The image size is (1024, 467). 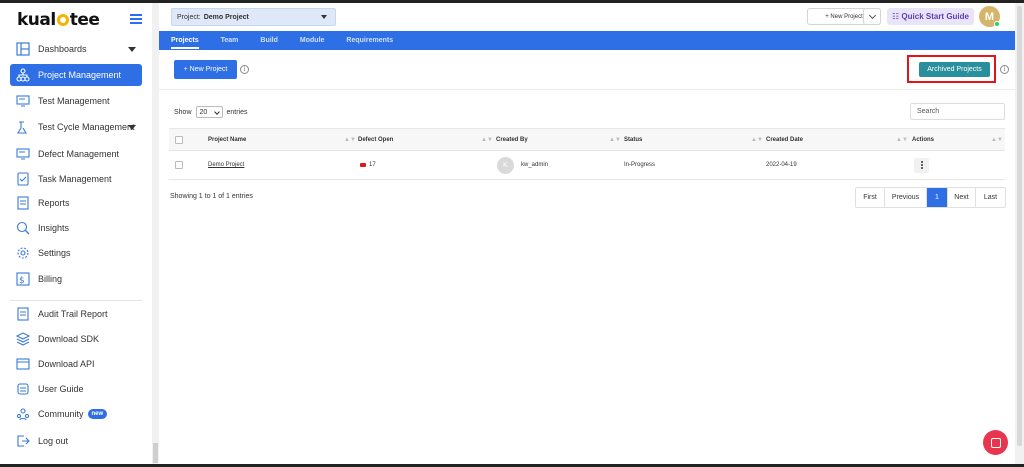 What do you see at coordinates (237, 112) in the screenshot?
I see `entries-label: entries` at bounding box center [237, 112].